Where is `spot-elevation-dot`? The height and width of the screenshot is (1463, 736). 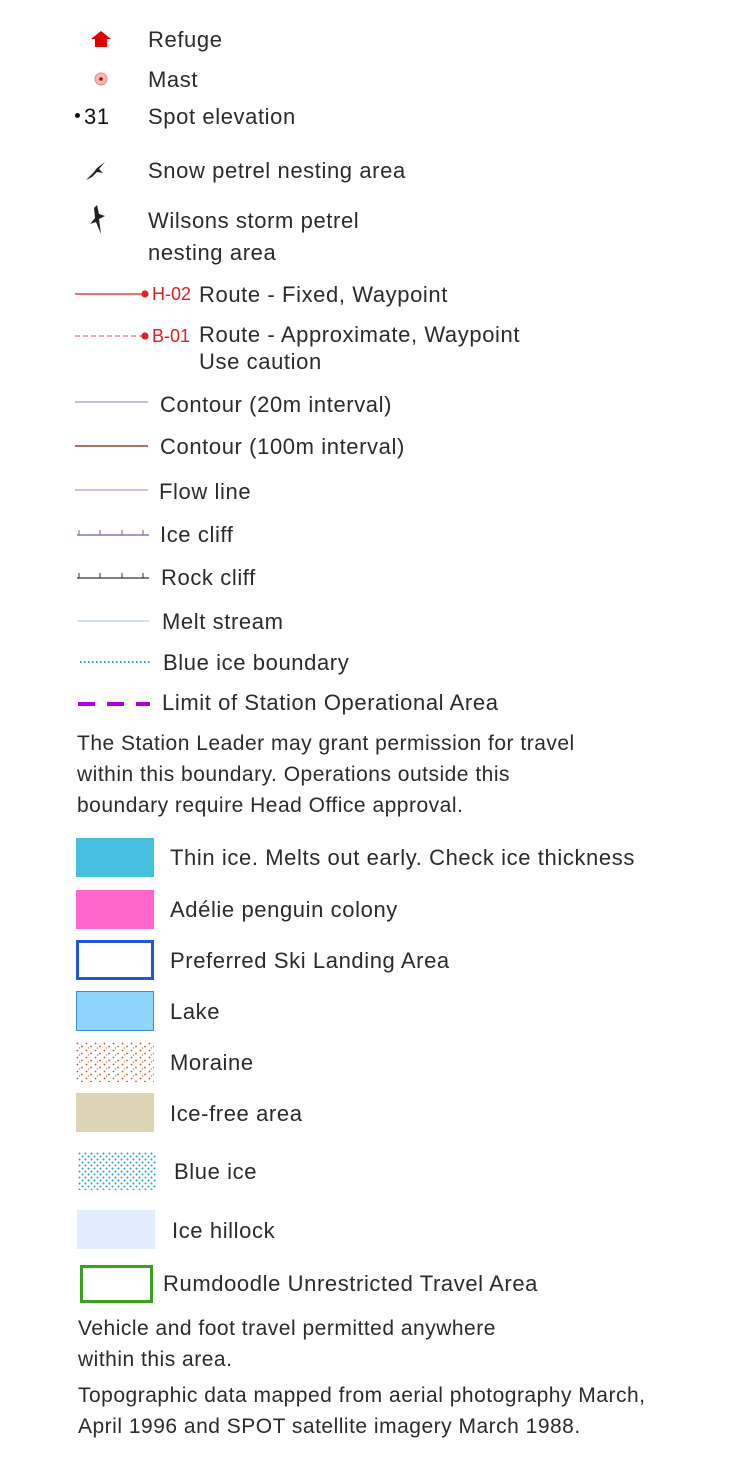
spot-elevation-dot is located at coordinates (77, 115).